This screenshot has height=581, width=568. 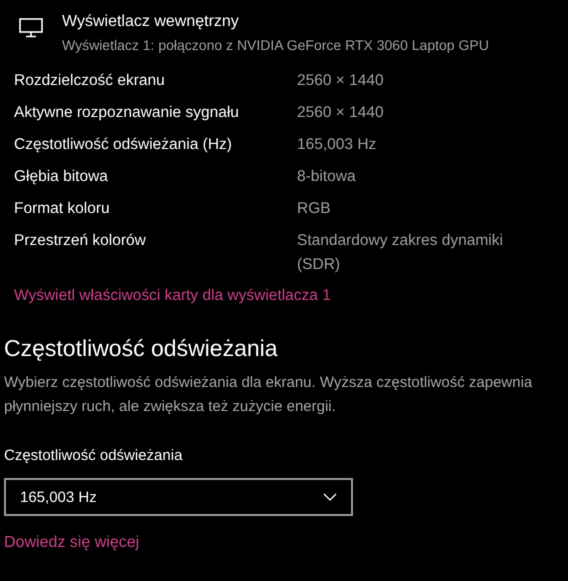 What do you see at coordinates (172, 295) in the screenshot?
I see `adapter-properties-link: Wyświetl właściwości karty dla wyświetlacza 1` at bounding box center [172, 295].